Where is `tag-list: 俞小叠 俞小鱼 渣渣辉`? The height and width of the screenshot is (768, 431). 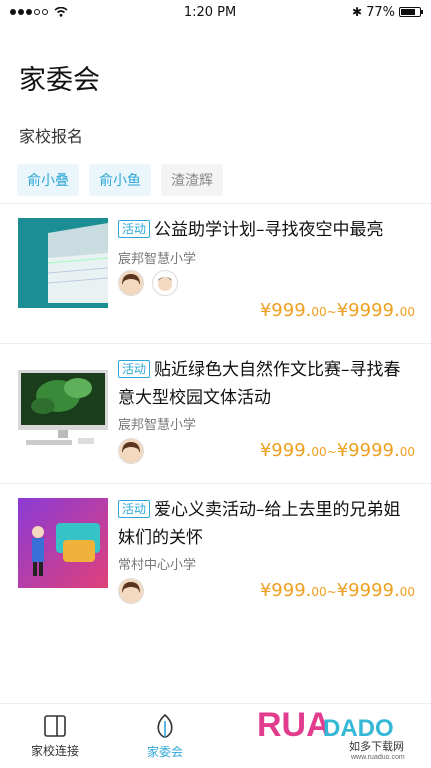 tag-list: 俞小叠 俞小鱼 渣渣辉 is located at coordinates (224, 180).